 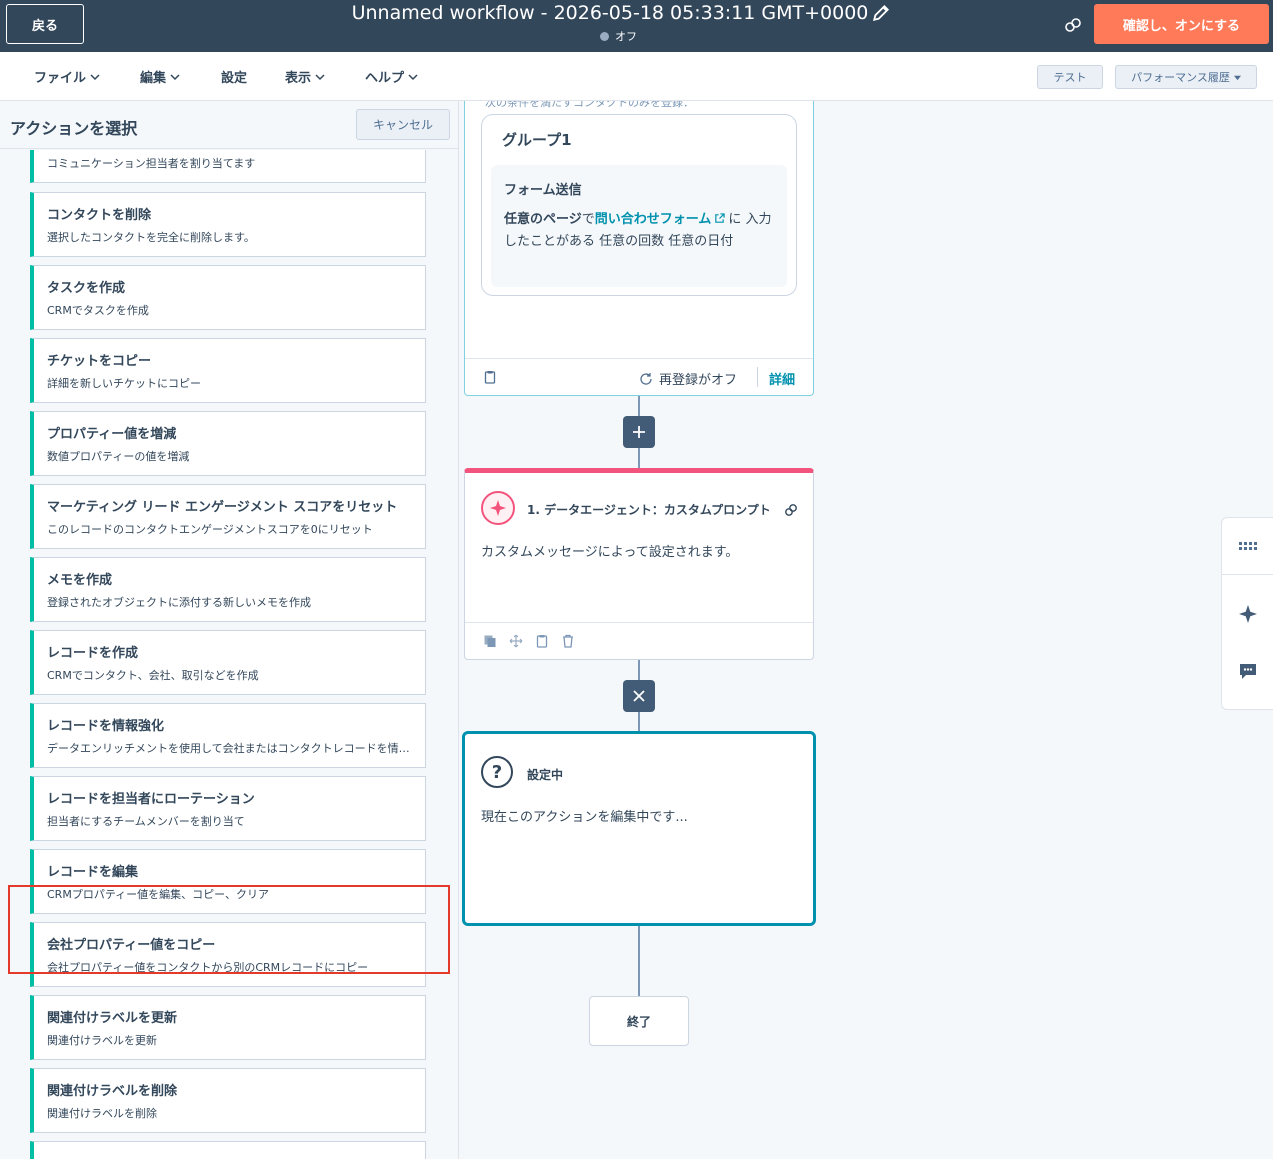 I want to click on panel-title: アクションを選択, so click(x=74, y=128).